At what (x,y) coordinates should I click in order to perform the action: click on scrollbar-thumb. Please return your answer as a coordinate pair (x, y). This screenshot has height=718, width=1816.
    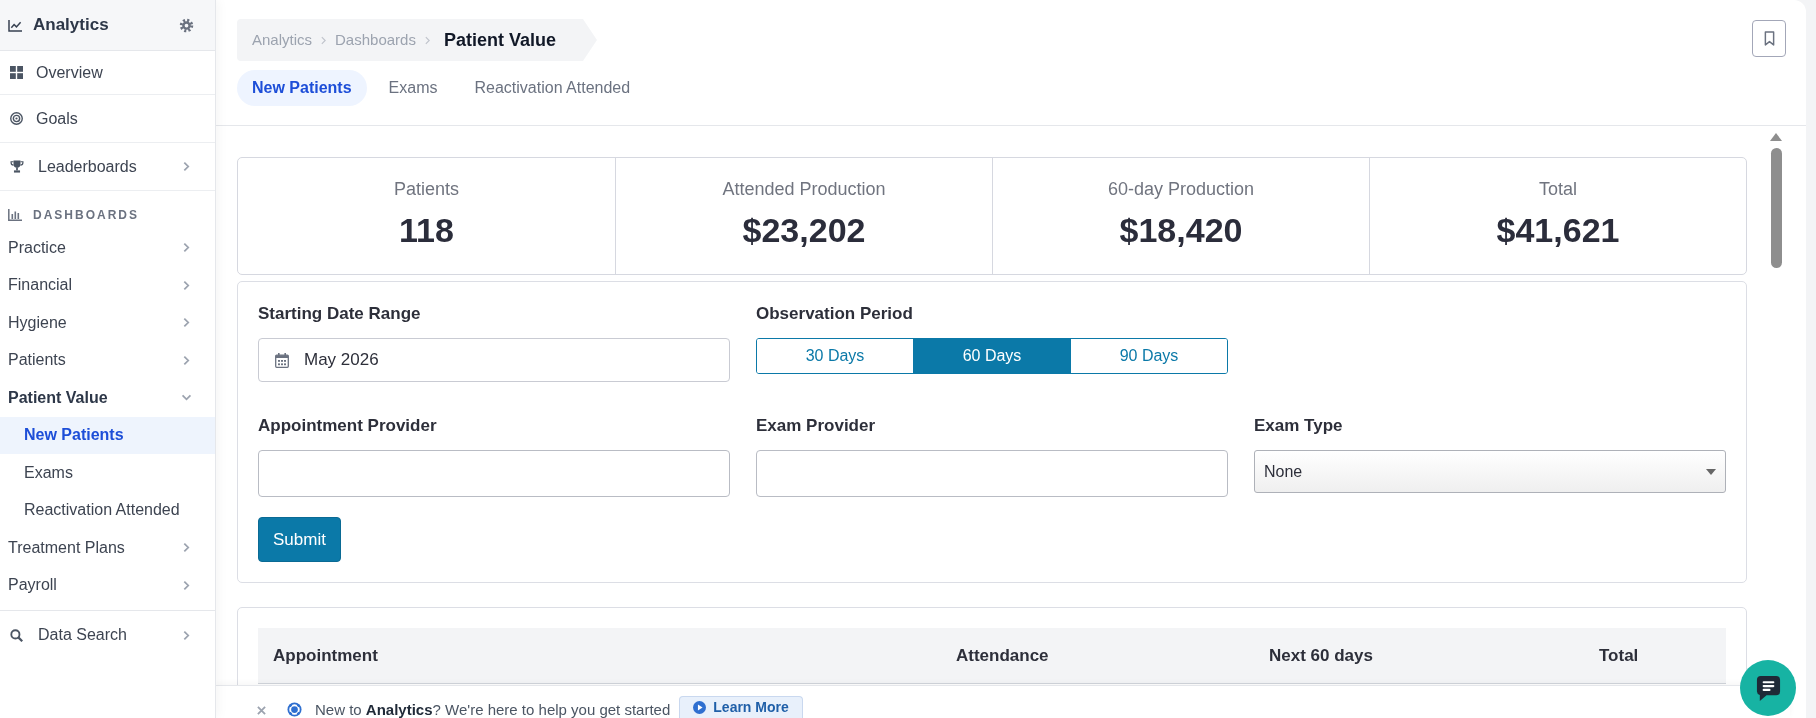
    Looking at the image, I should click on (1776, 208).